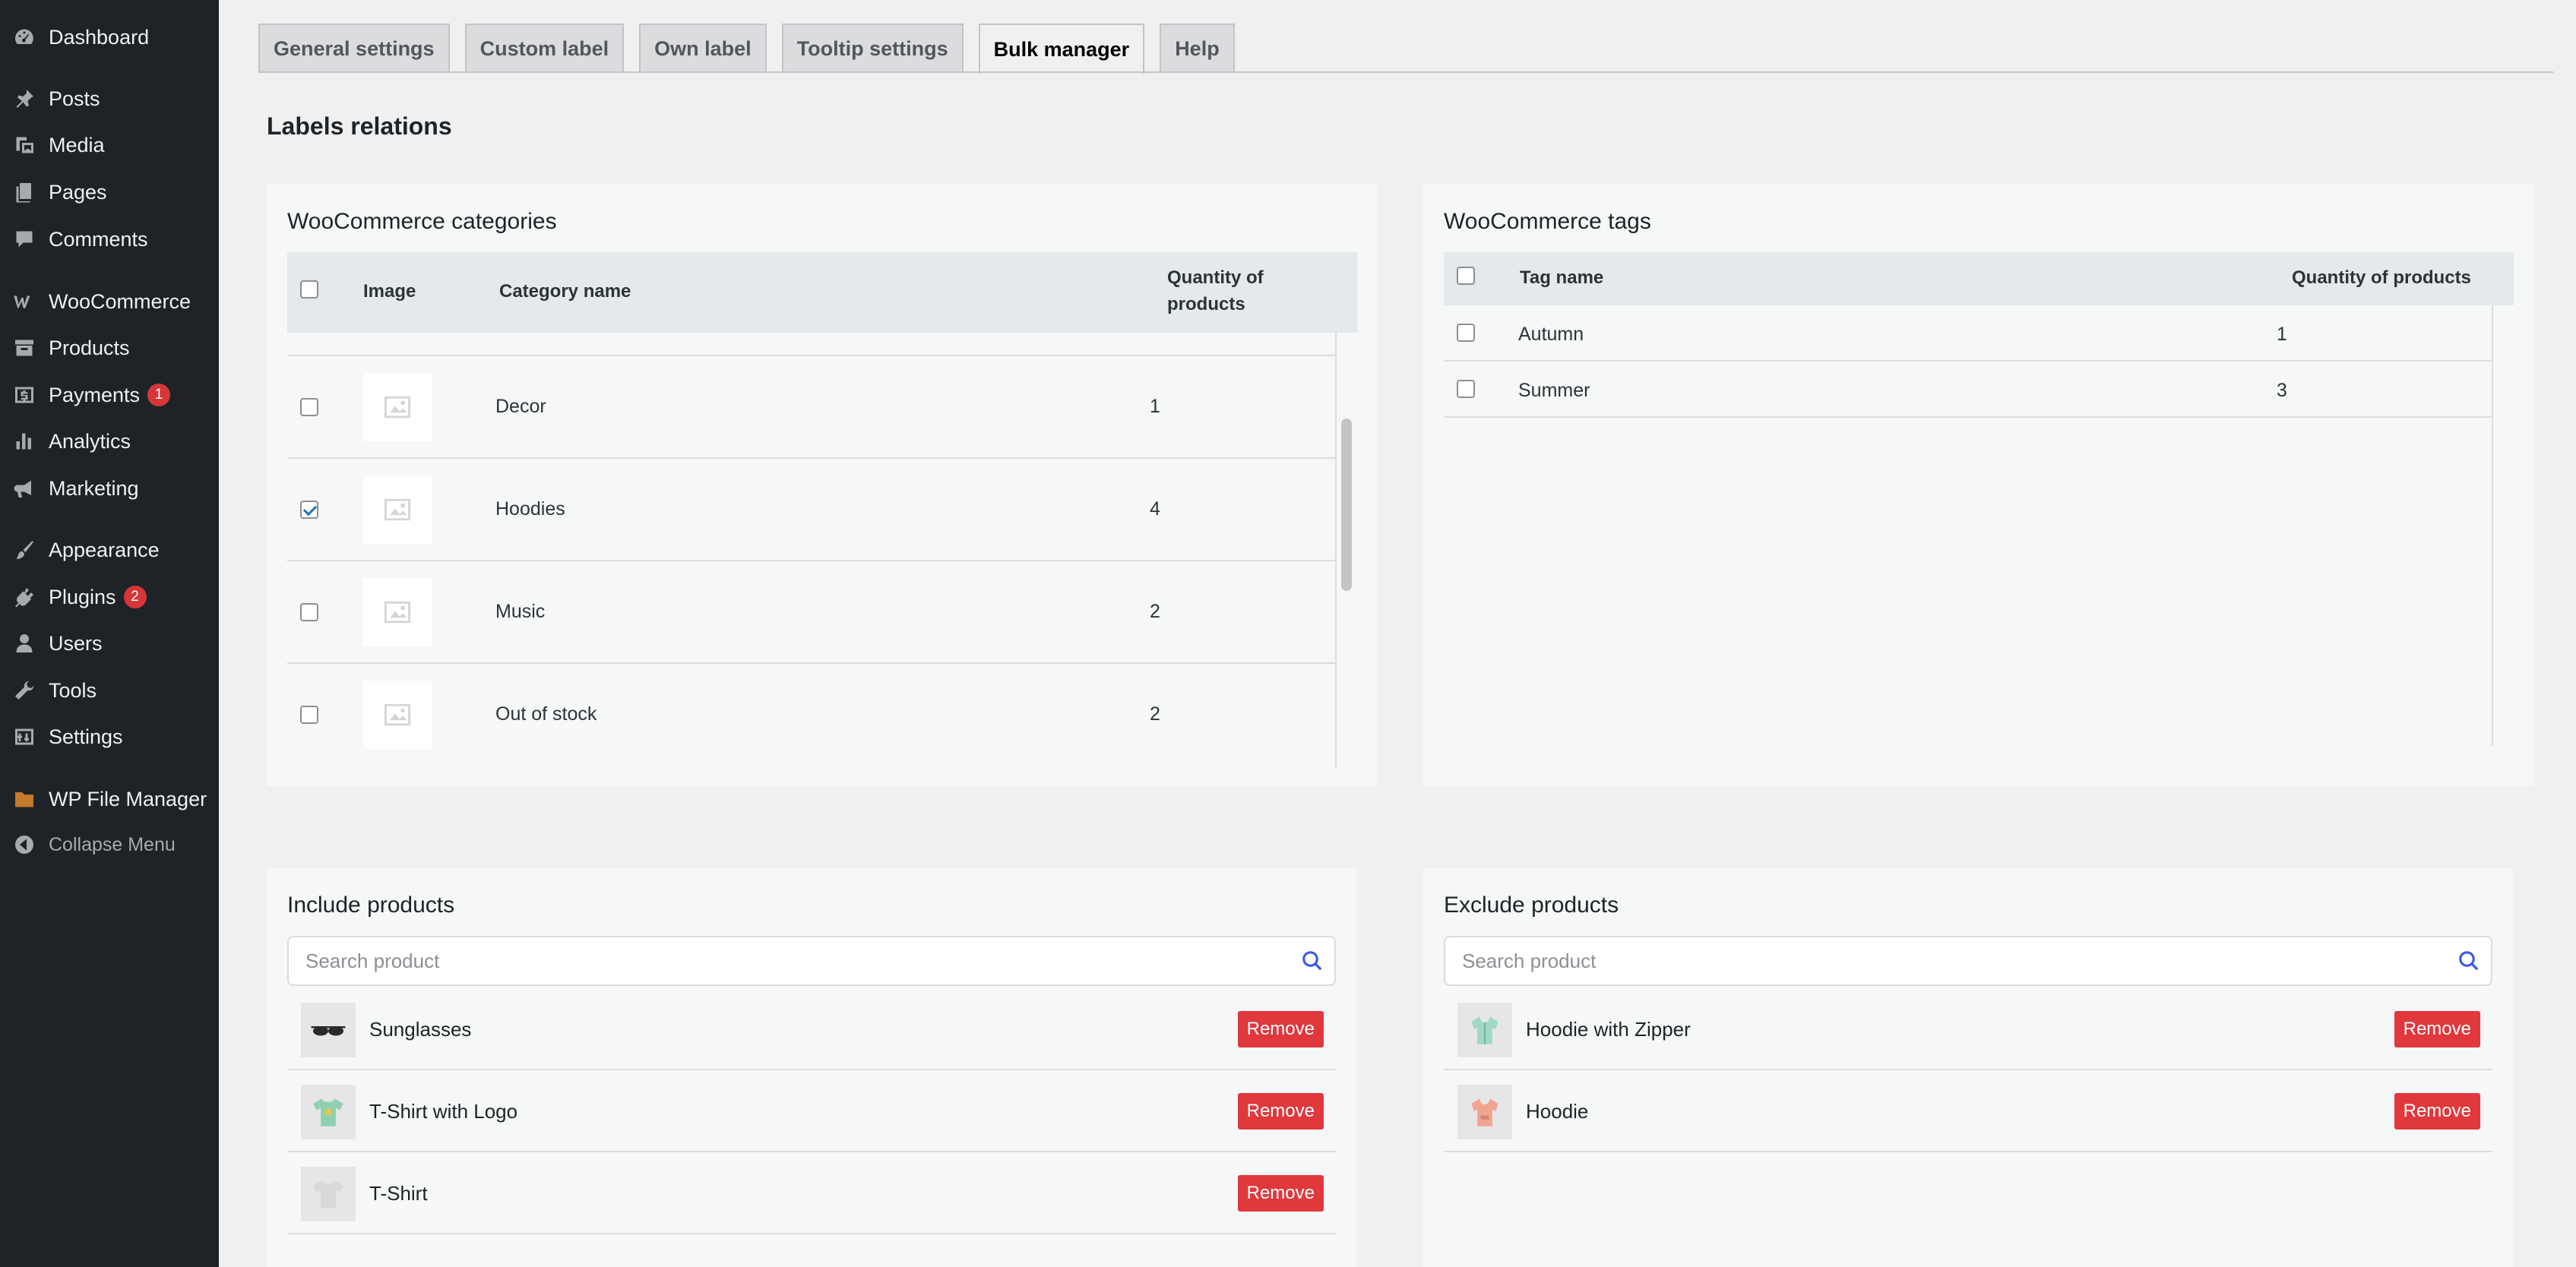 The image size is (2576, 1267). What do you see at coordinates (109, 395) in the screenshot?
I see `menu-item-payments: Payments 1` at bounding box center [109, 395].